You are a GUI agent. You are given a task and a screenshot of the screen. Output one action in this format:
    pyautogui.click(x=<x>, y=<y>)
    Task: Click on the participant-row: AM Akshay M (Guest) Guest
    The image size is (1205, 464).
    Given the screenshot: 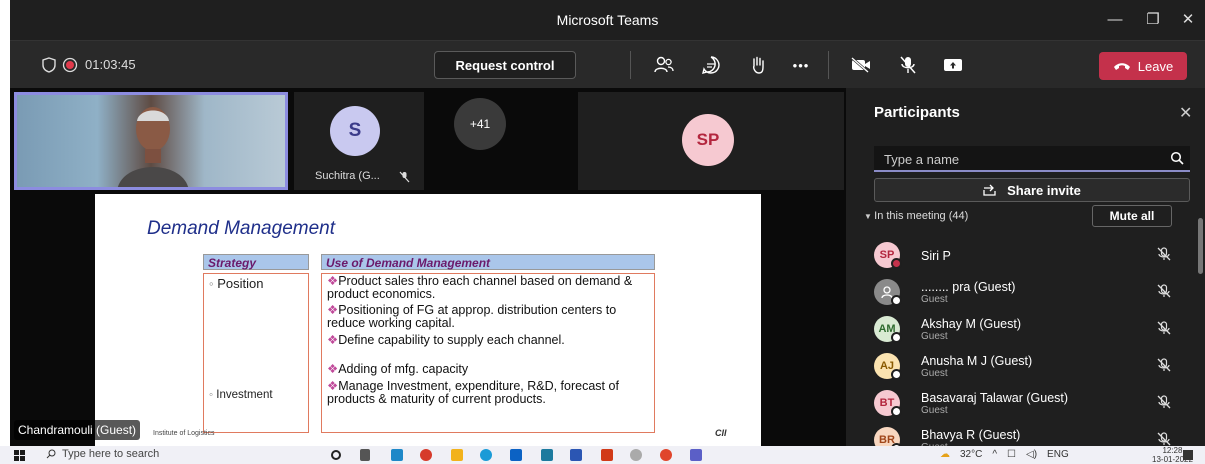 What is the action you would take?
    pyautogui.click(x=1021, y=327)
    